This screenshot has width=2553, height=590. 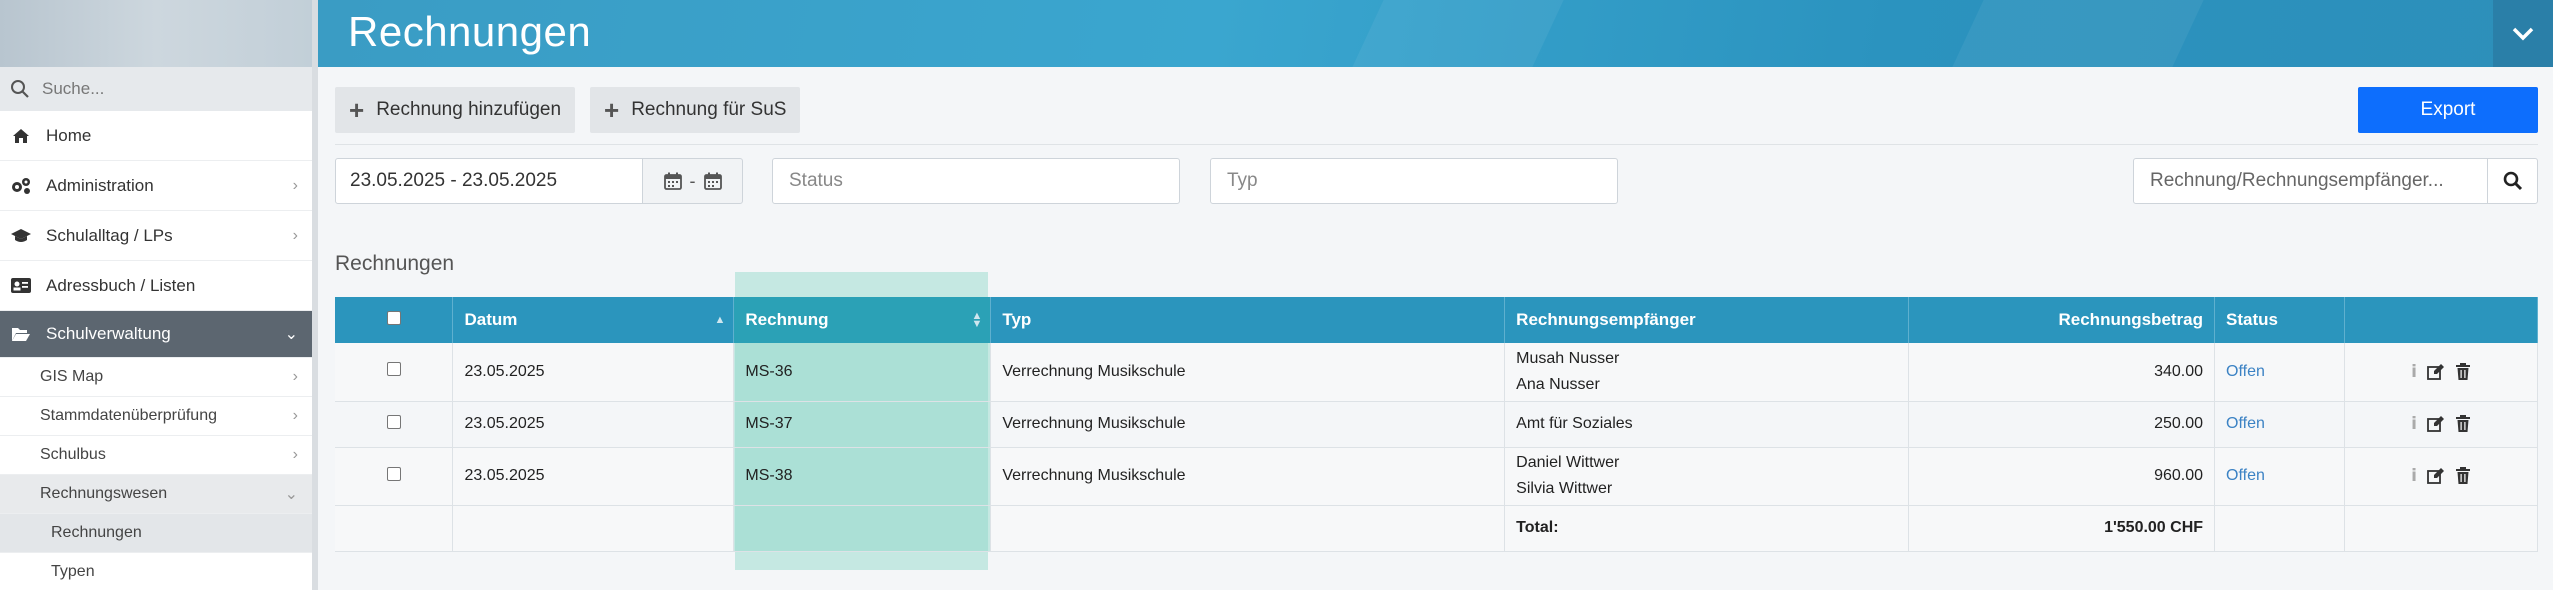 I want to click on column-header-rechnung: Rechnung ▲ ▼, so click(x=862, y=320).